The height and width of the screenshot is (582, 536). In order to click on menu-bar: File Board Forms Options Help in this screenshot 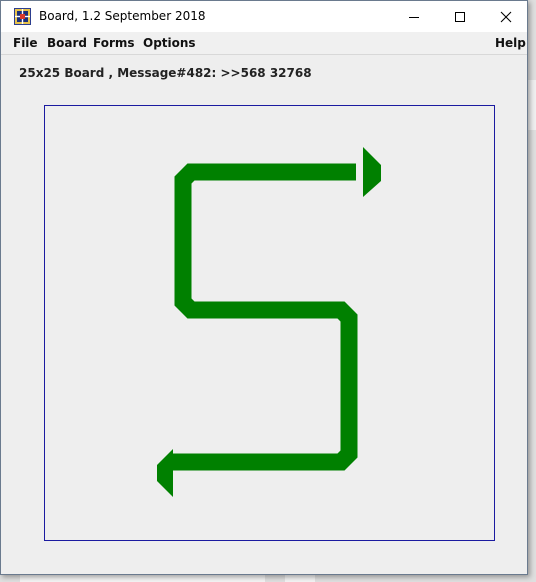, I will do `click(264, 43)`.